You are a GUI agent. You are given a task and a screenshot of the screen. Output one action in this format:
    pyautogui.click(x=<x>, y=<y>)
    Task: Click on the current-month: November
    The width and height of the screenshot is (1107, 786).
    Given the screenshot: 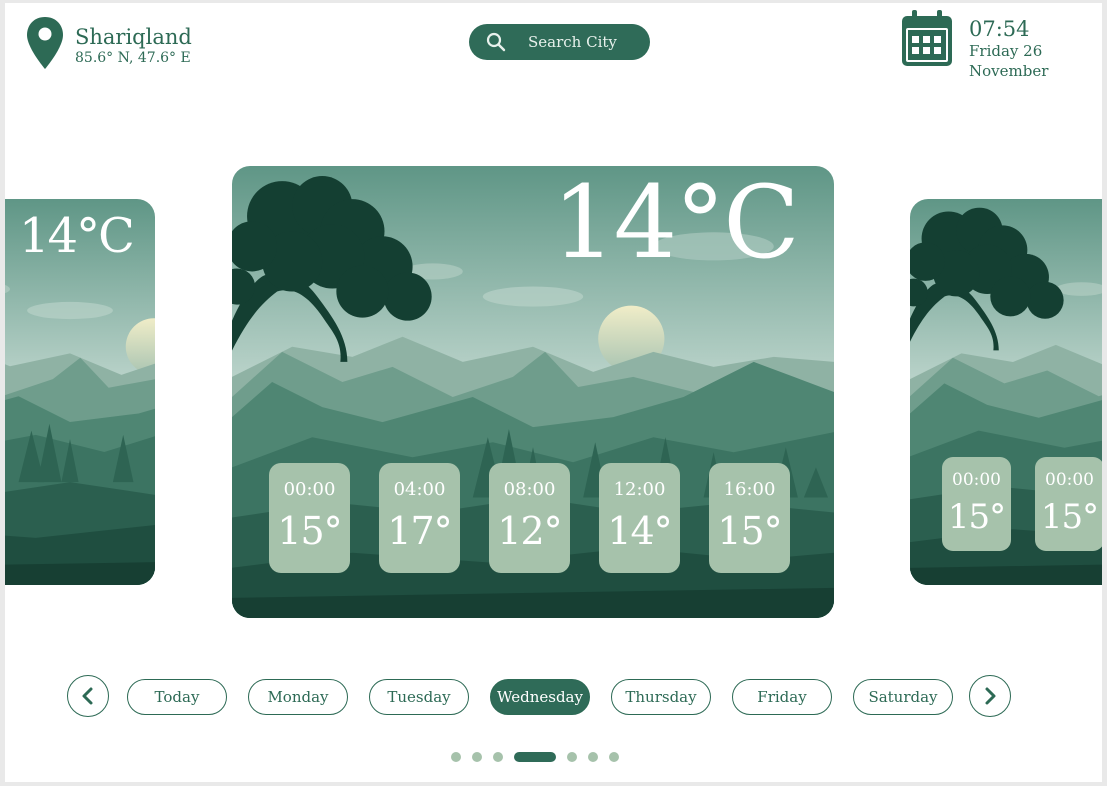 What is the action you would take?
    pyautogui.click(x=1009, y=71)
    